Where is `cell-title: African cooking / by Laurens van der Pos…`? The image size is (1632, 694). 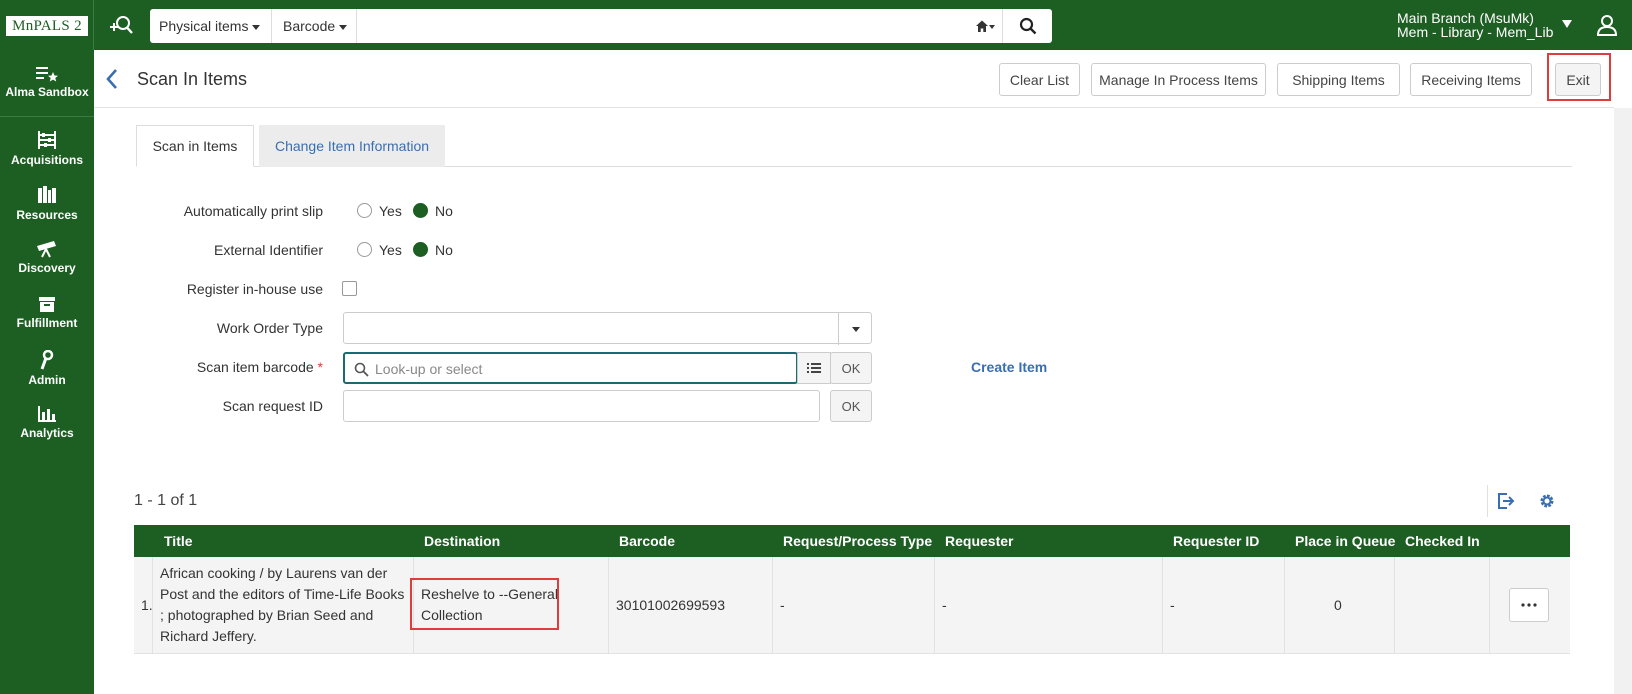 cell-title: African cooking / by Laurens van der Pos… is located at coordinates (285, 605).